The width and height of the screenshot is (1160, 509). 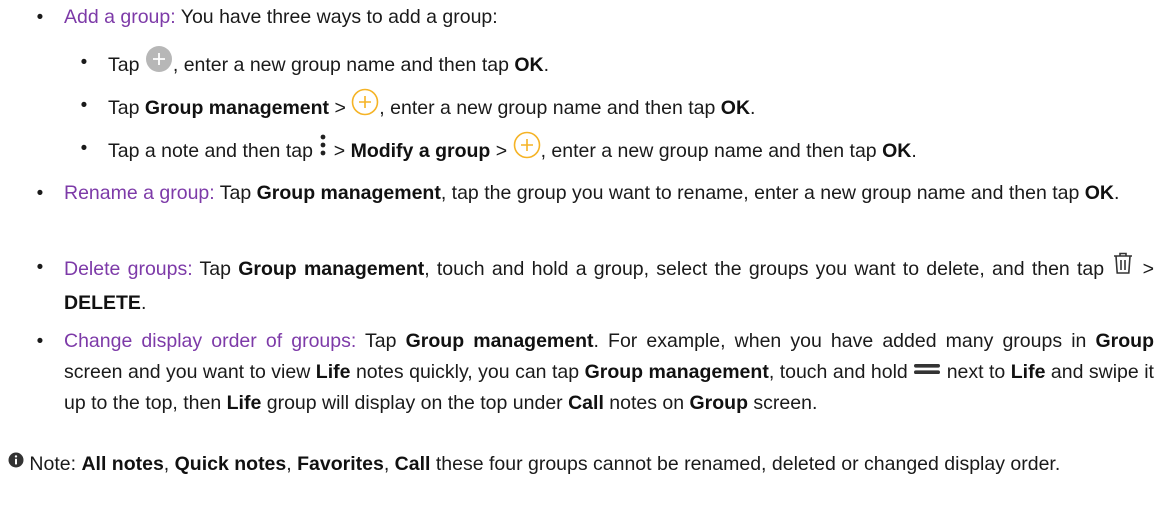 What do you see at coordinates (120, 17) in the screenshot?
I see `topic-title: Add a group:` at bounding box center [120, 17].